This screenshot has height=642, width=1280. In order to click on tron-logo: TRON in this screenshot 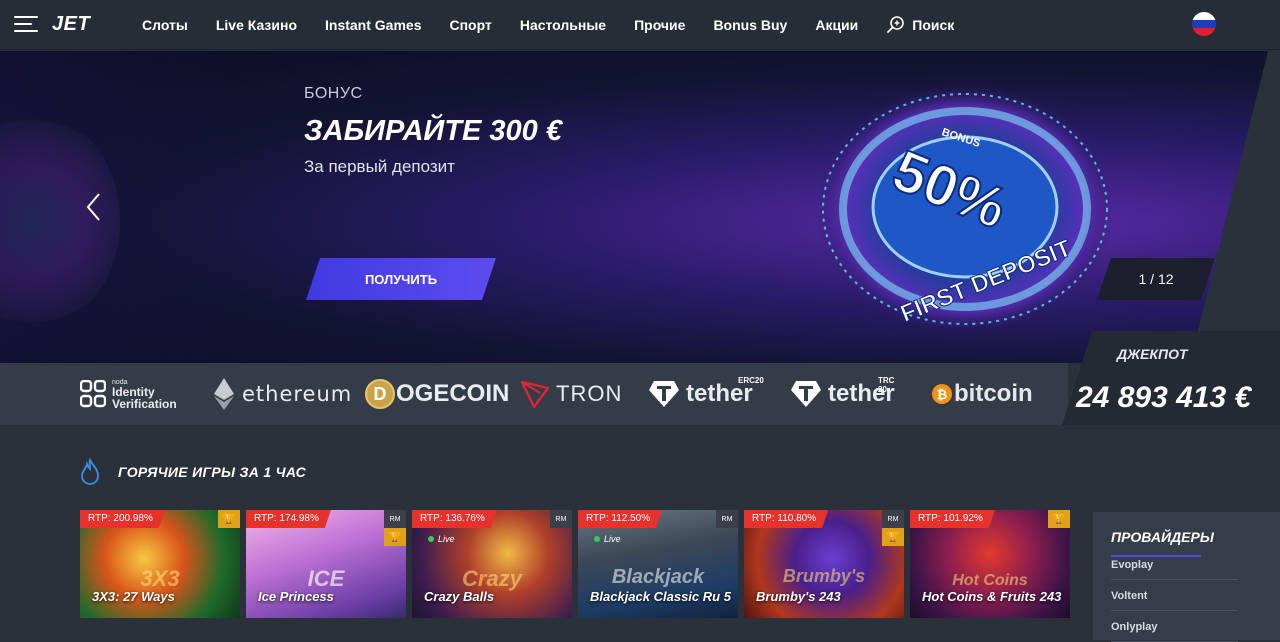, I will do `click(571, 394)`.